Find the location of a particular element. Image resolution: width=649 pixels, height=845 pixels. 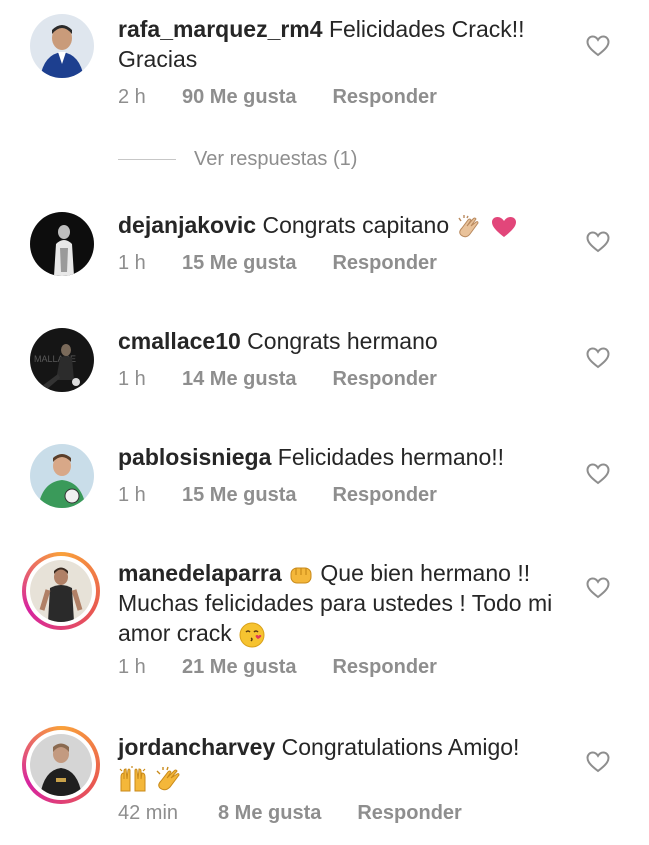

view-replies-button: Ver respuestas (1) is located at coordinates (237, 159).